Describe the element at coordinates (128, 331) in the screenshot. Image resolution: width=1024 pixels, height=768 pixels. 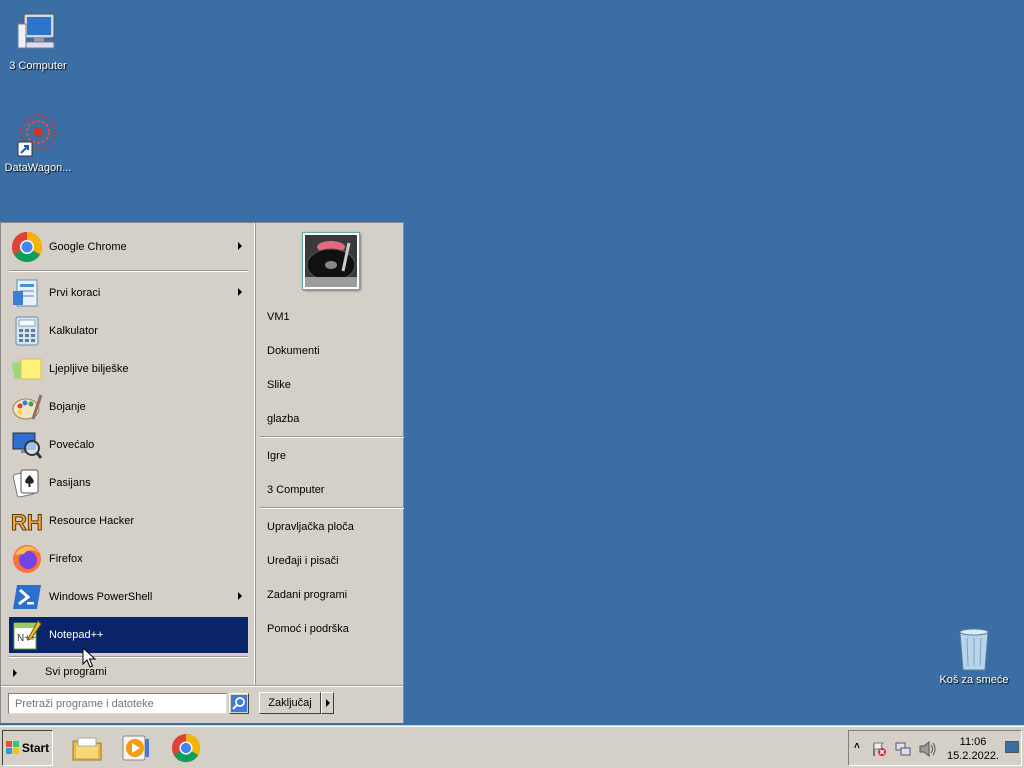
I see `menu-item-kalkulator: Kalkulator` at that location.